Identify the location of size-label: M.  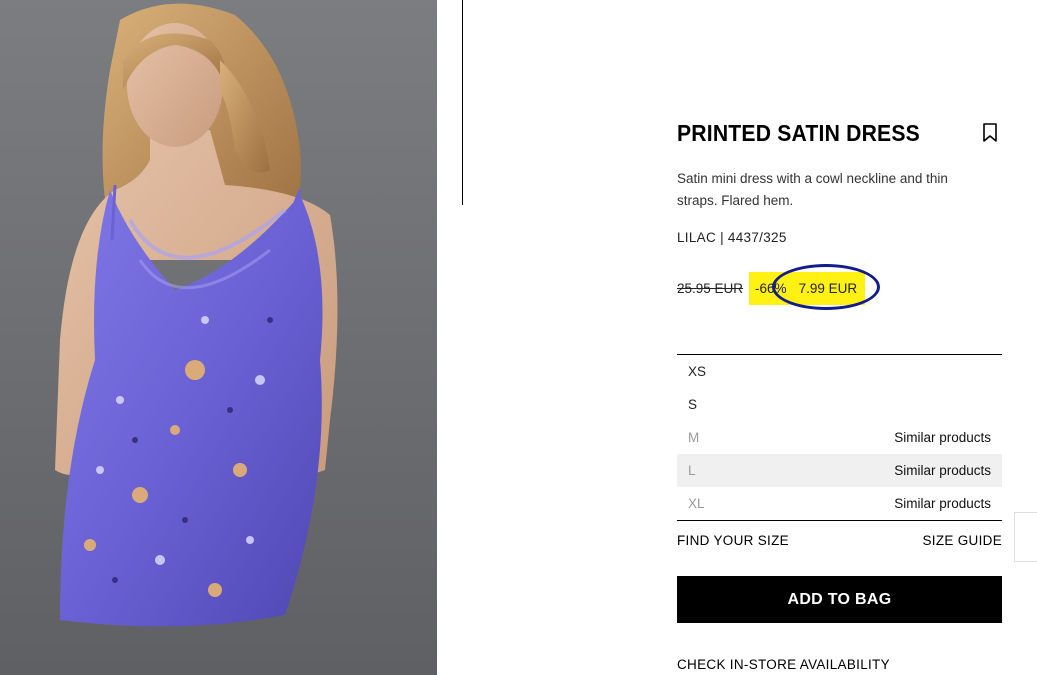
(694, 437).